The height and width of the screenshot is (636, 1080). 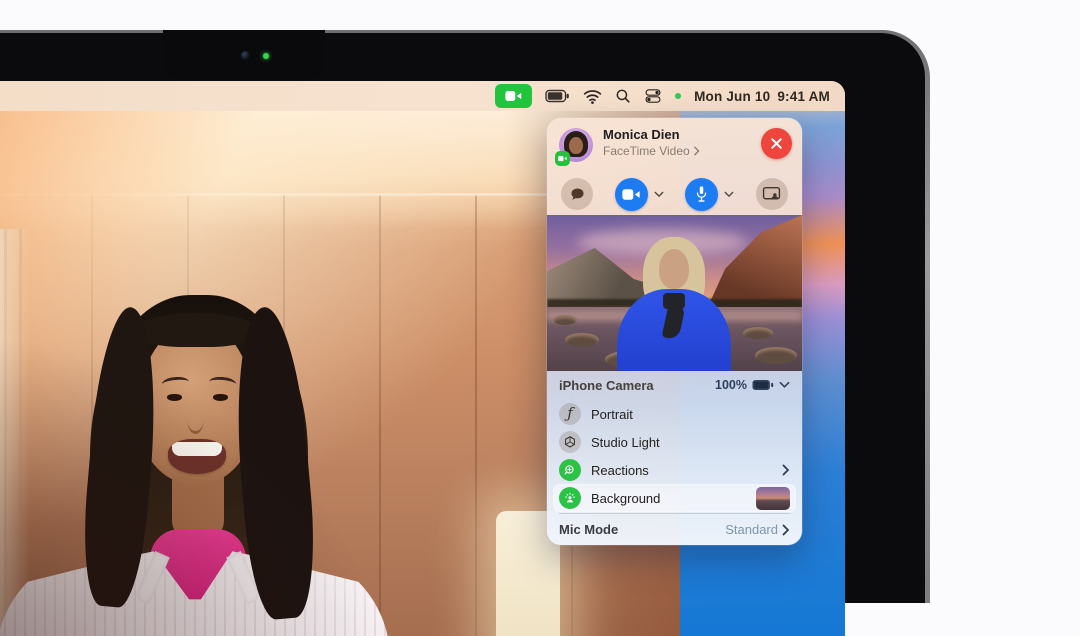 I want to click on call-type-label: FaceTime Video, so click(x=646, y=151).